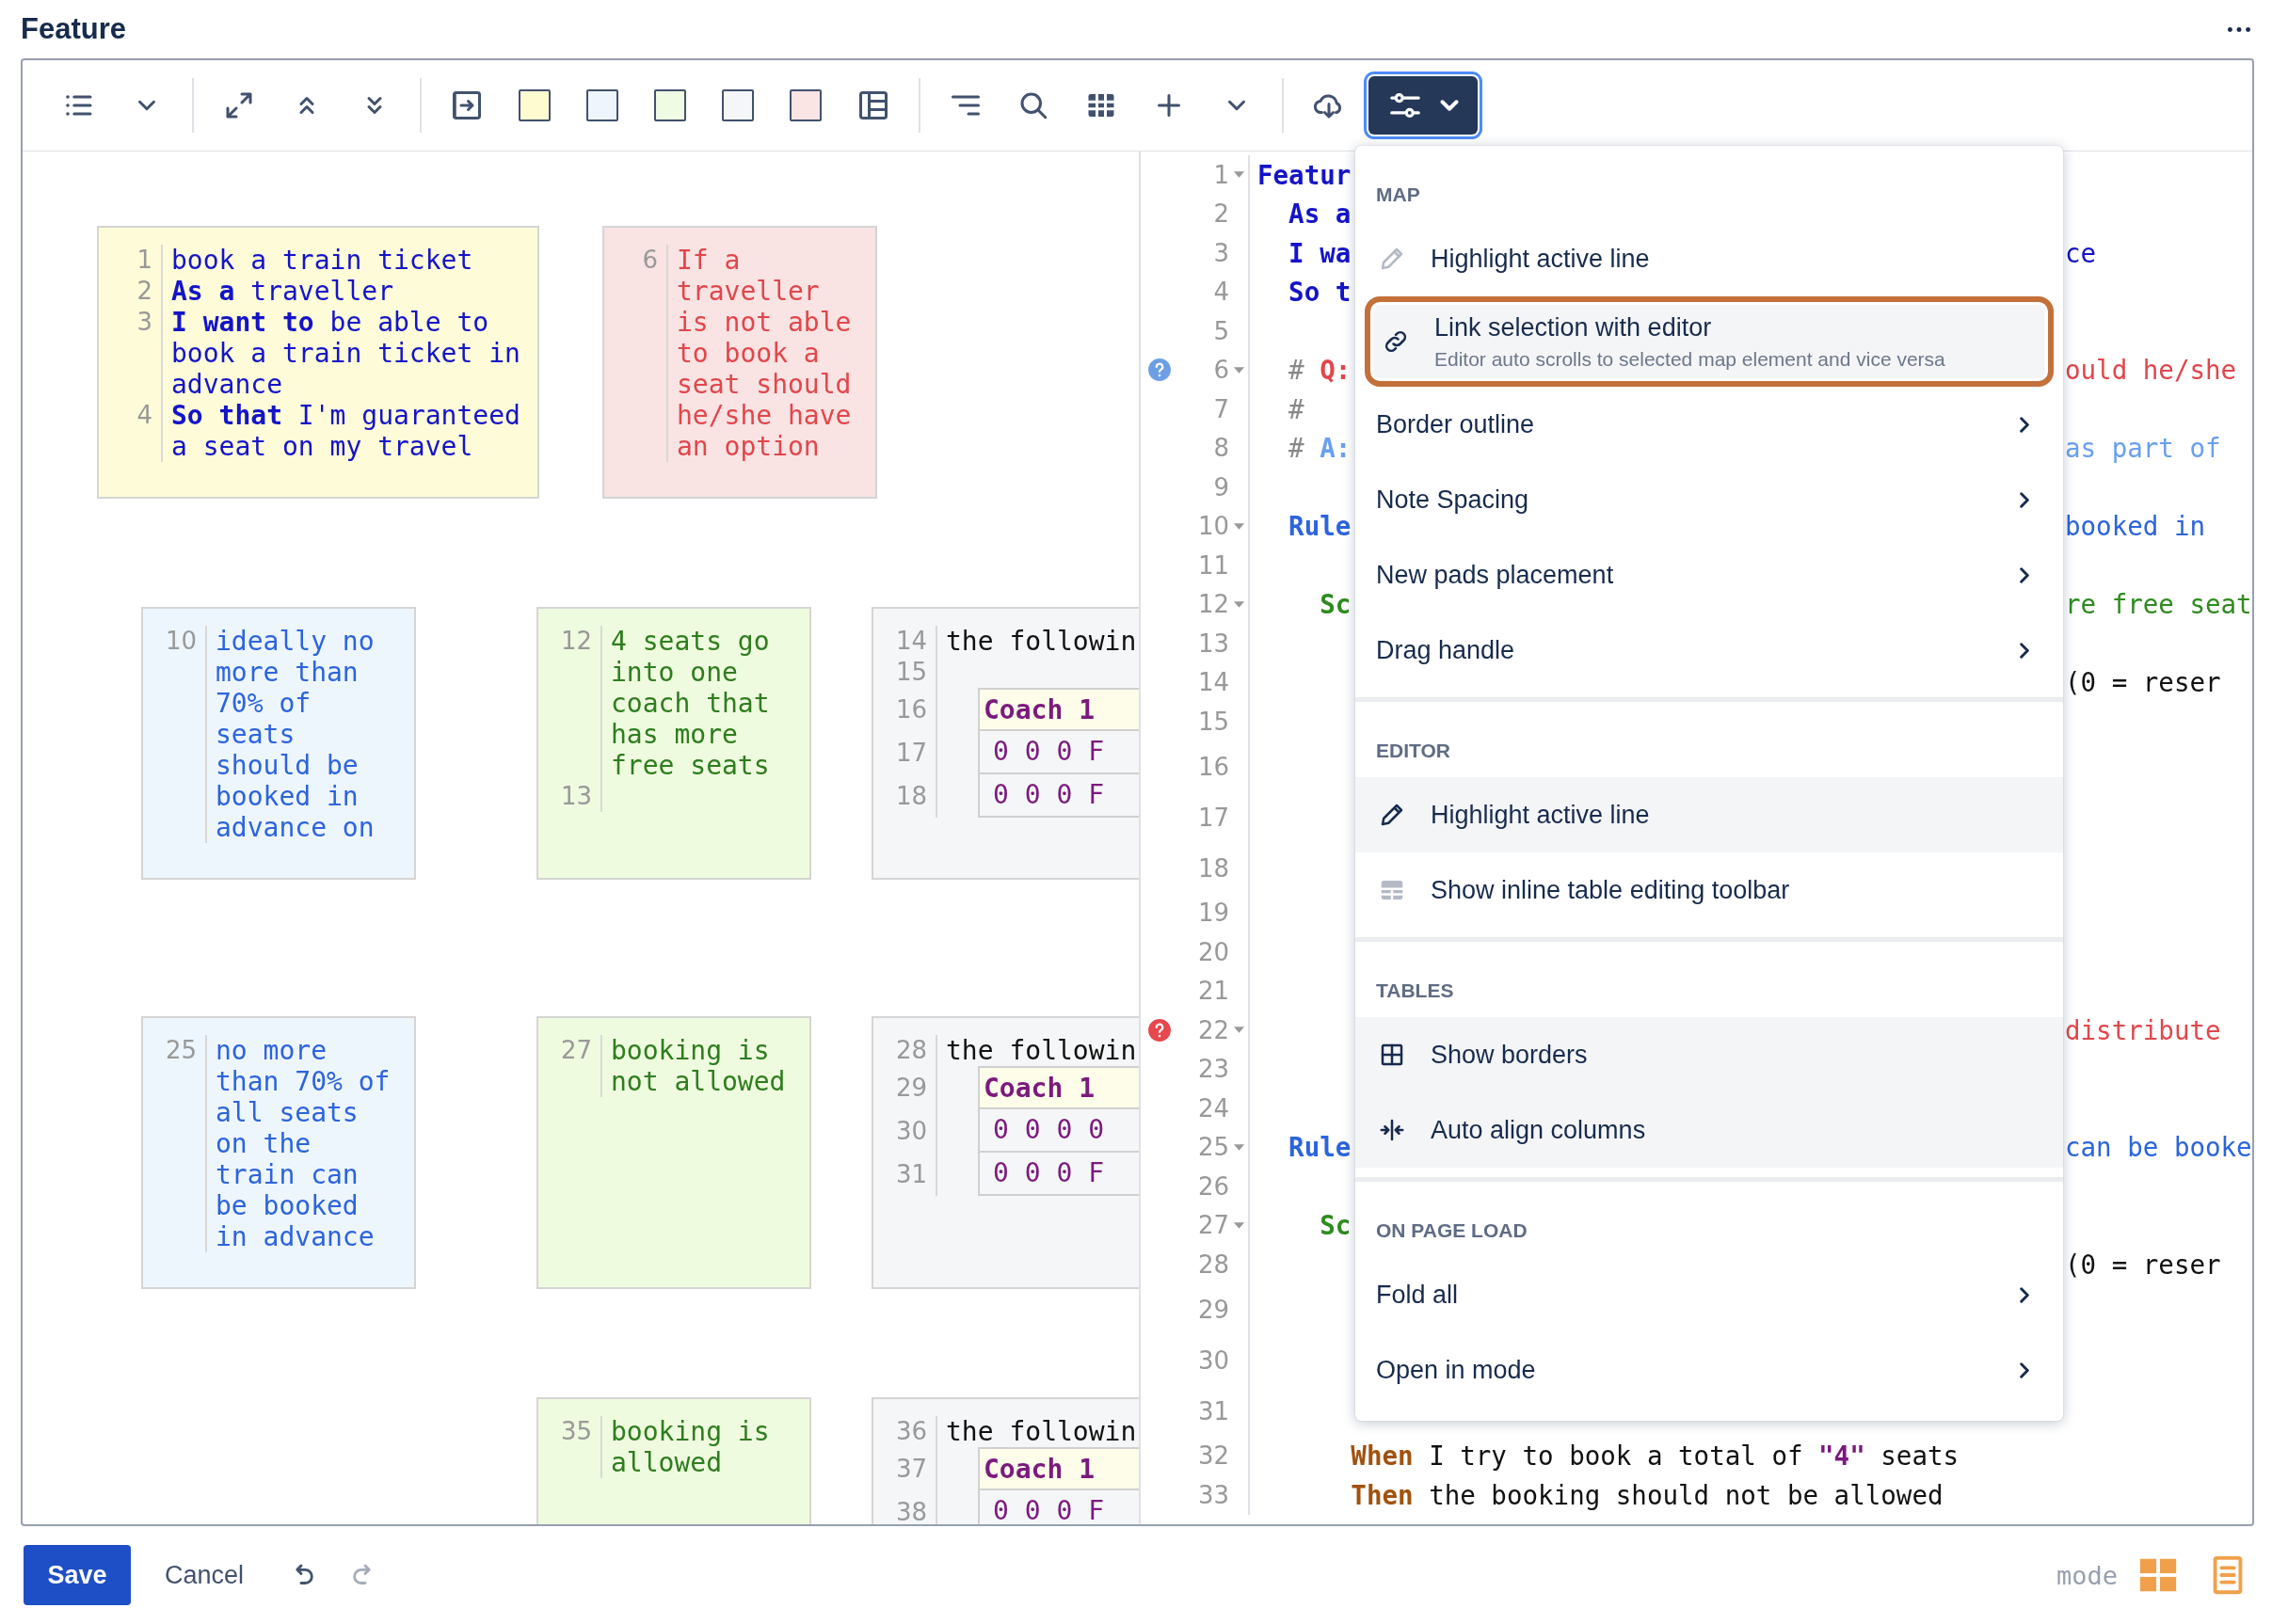  Describe the element at coordinates (1220, 370) in the screenshot. I see `line-number: 6` at that location.